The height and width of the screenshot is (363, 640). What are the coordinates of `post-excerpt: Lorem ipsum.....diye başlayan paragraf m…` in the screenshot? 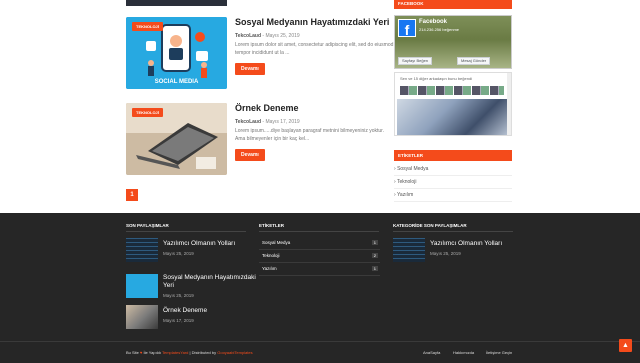 It's located at (309, 135).